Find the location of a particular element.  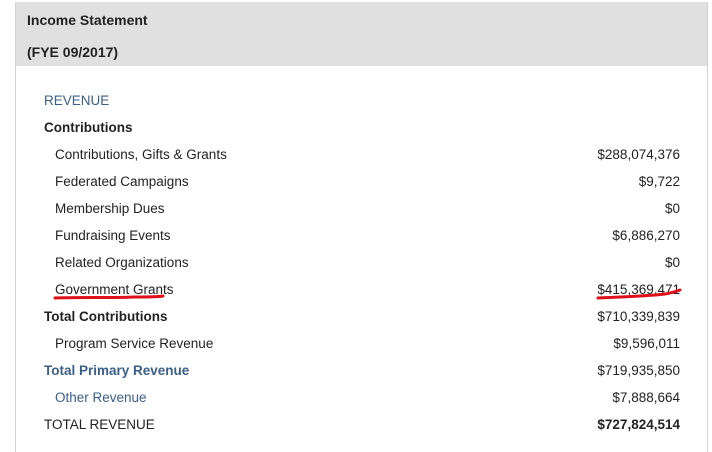

row-label-government-grants: Government Grants is located at coordinates (114, 289).